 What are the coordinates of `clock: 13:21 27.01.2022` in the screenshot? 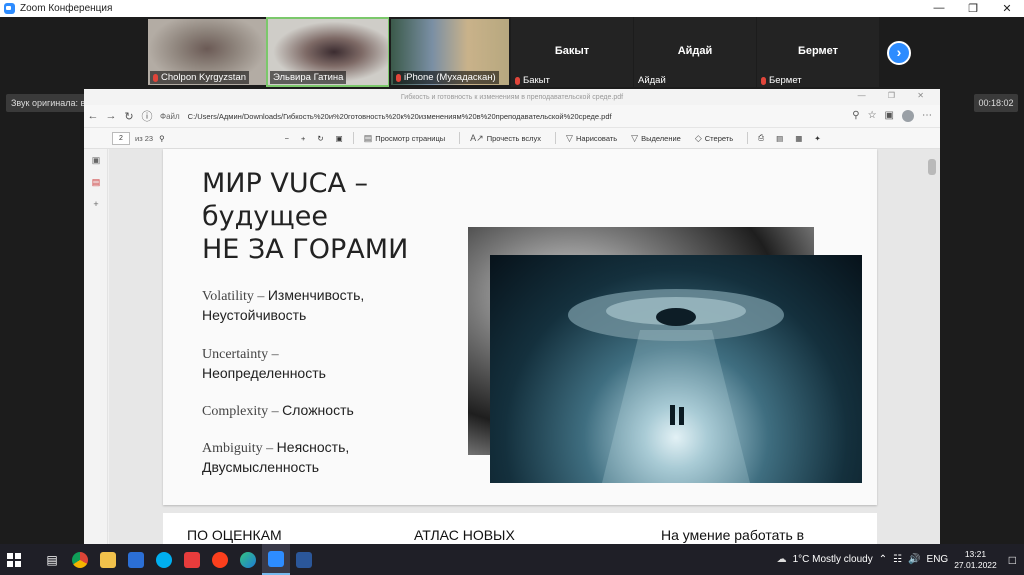 It's located at (975, 560).